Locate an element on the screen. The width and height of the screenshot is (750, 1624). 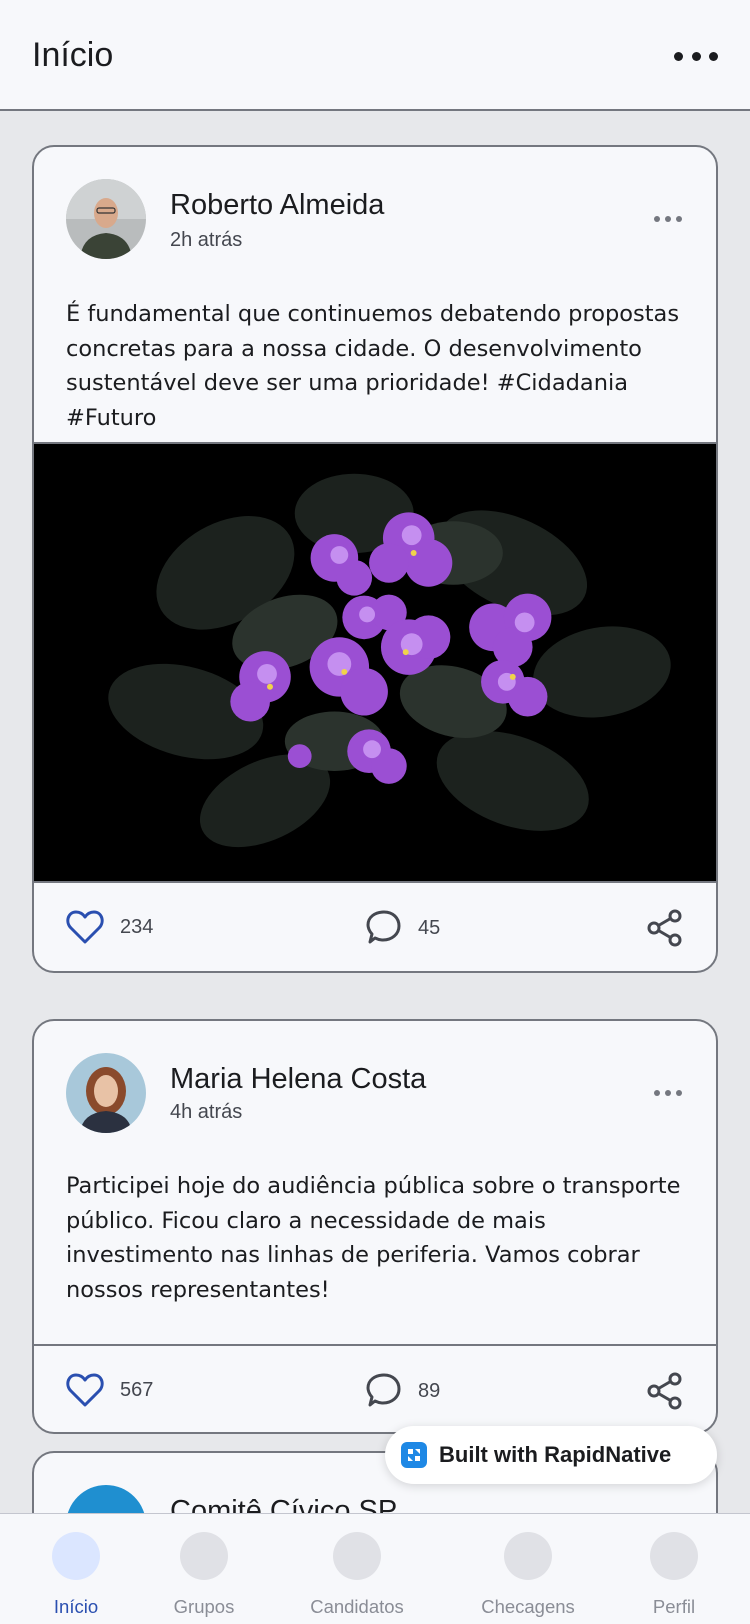
badge-label: Built with RapidNative is located at coordinates (555, 1454).